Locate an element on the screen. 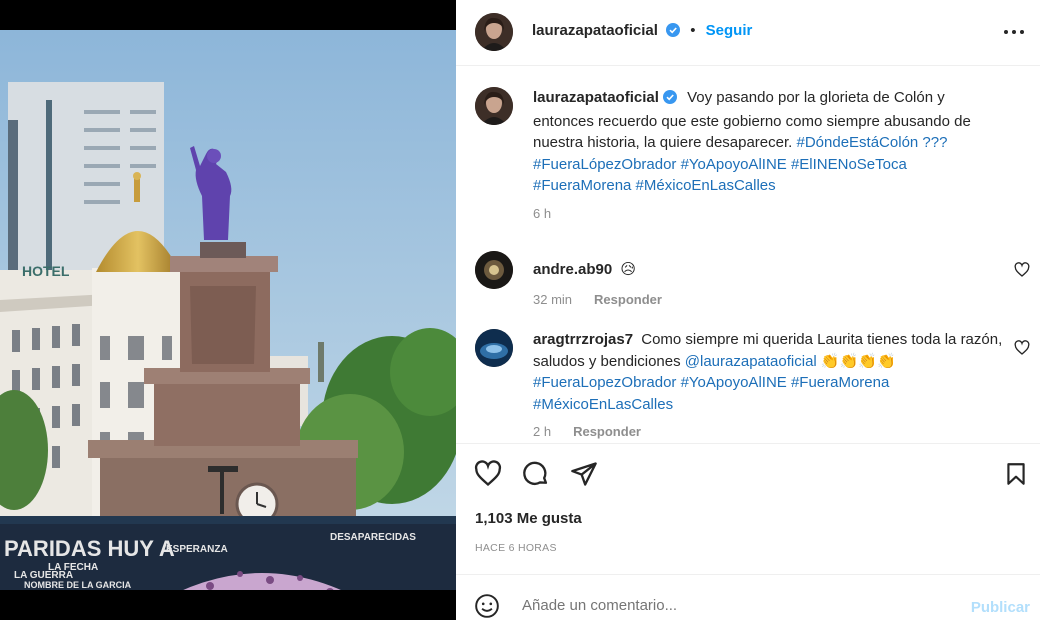  banner-text-2: ESPERANZA is located at coordinates (197, 549).